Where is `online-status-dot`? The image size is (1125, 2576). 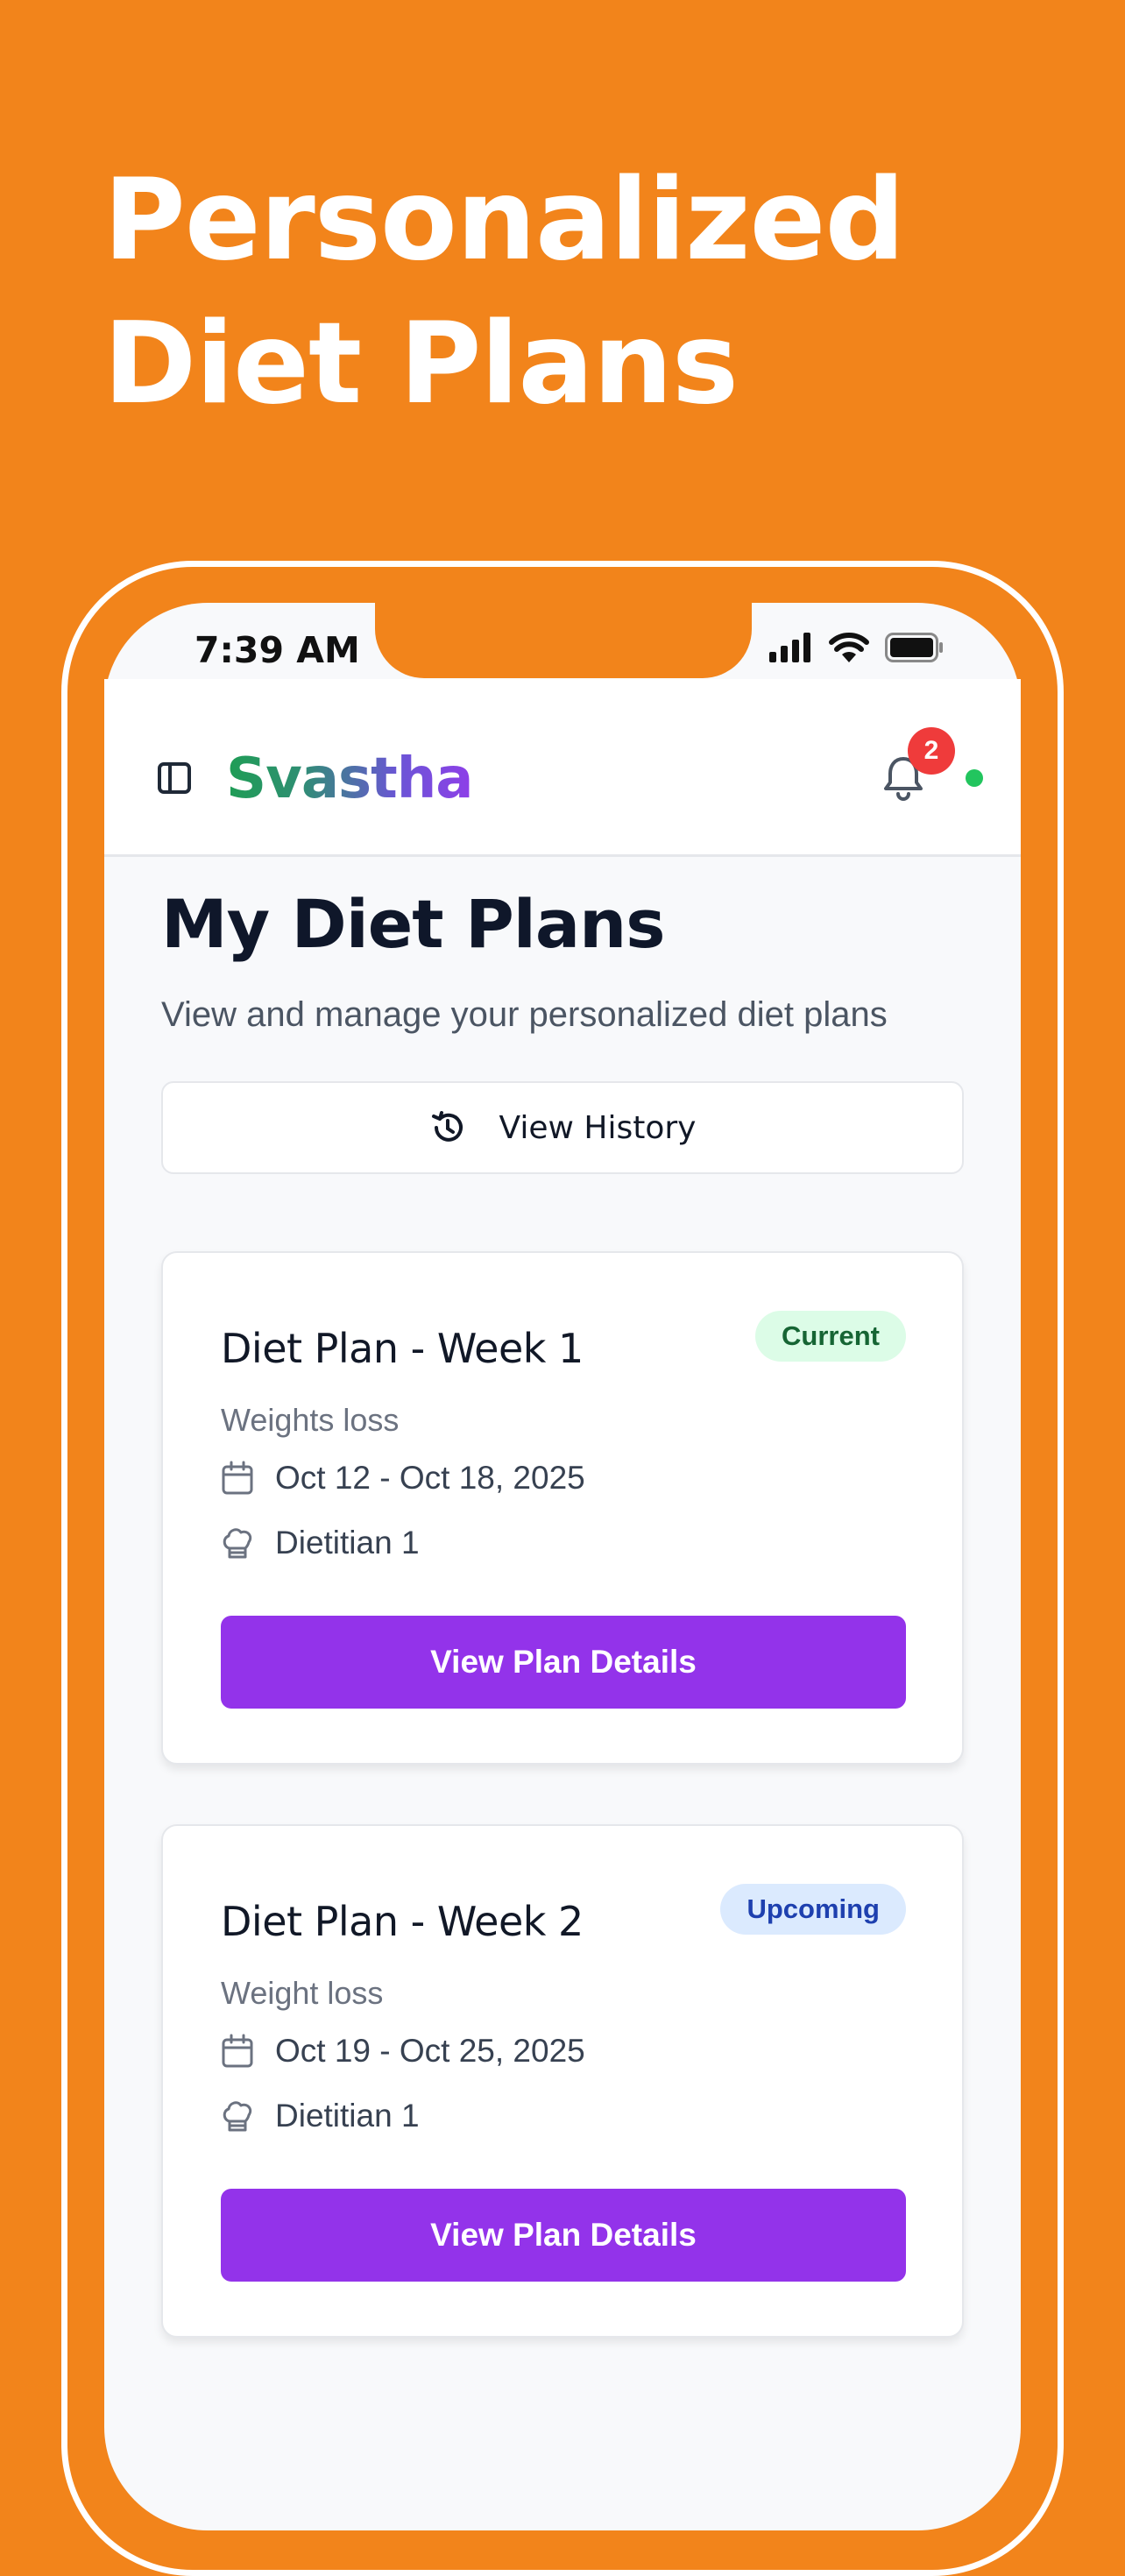
online-status-dot is located at coordinates (974, 778).